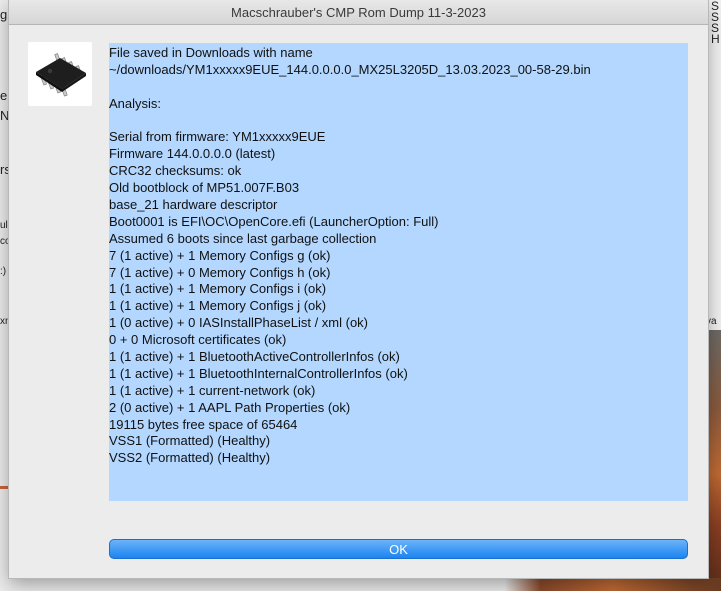  What do you see at coordinates (220, 255) in the screenshot?
I see `report-line: 7 (1 active) + 1 Memory Configs g (ok)` at bounding box center [220, 255].